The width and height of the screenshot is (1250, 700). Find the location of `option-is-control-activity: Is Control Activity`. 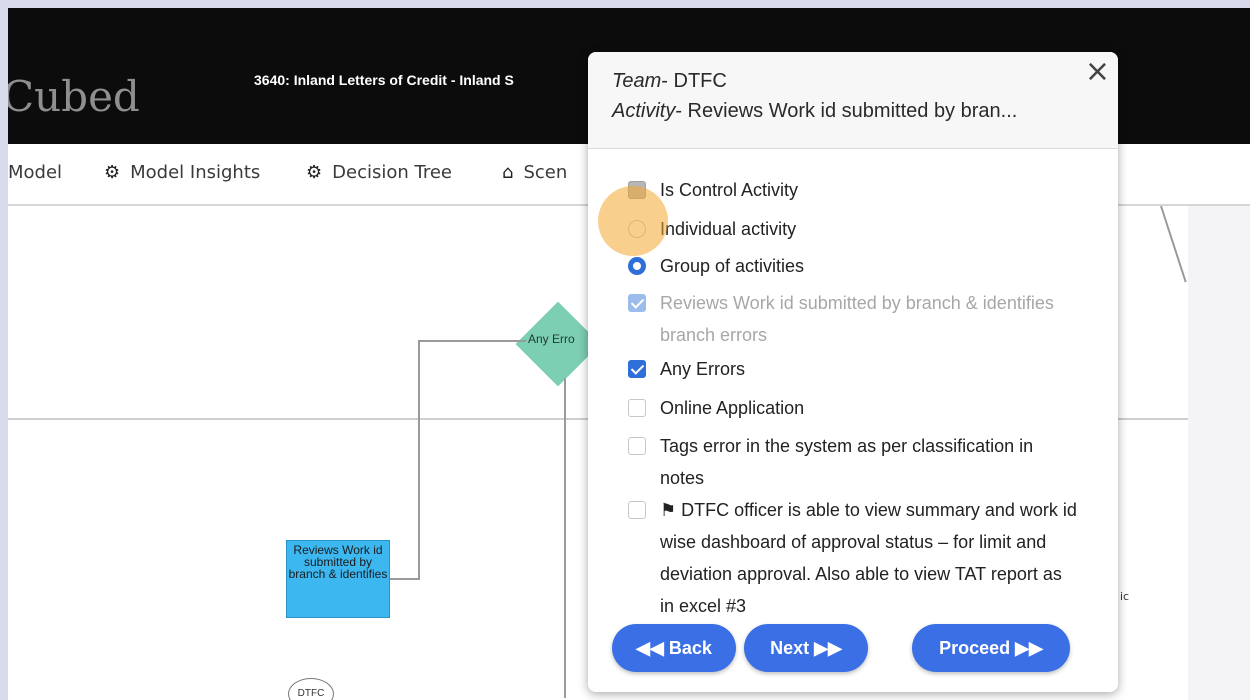

option-is-control-activity: Is Control Activity is located at coordinates (854, 190).